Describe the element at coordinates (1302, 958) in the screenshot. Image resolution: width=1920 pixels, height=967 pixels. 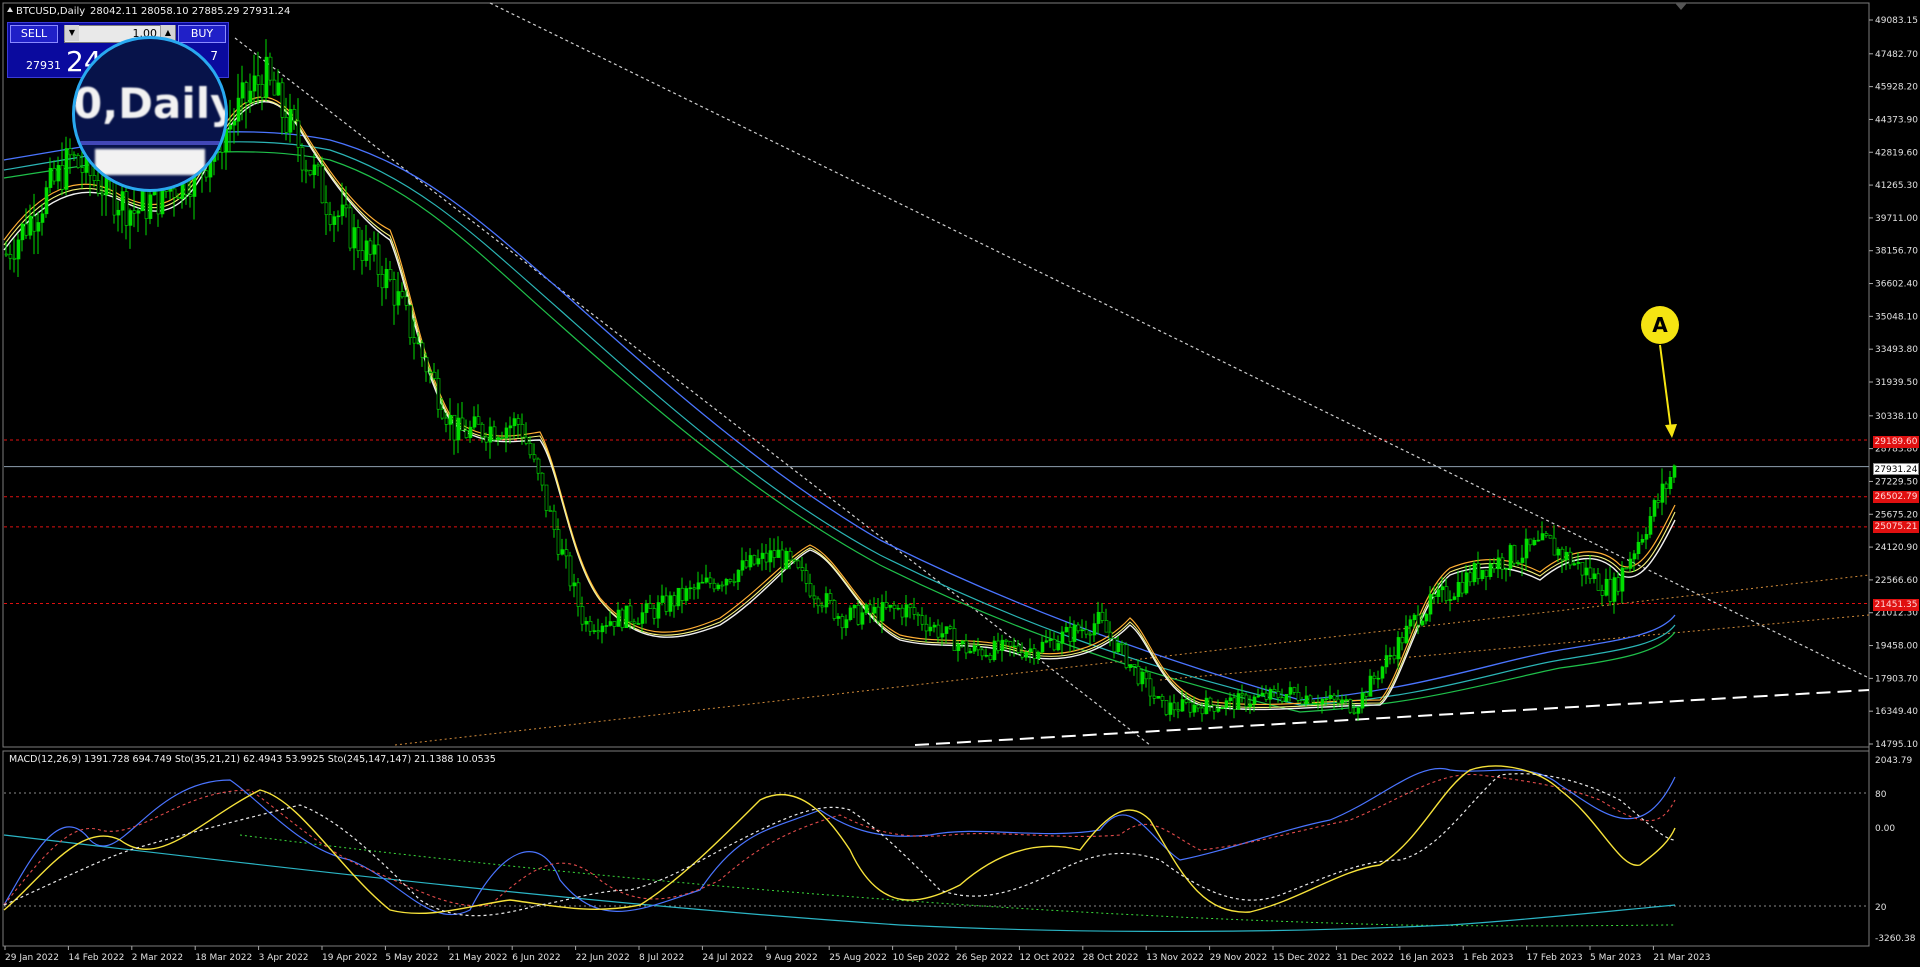
I see `time-axis-label: 15 Dec 2022` at that location.